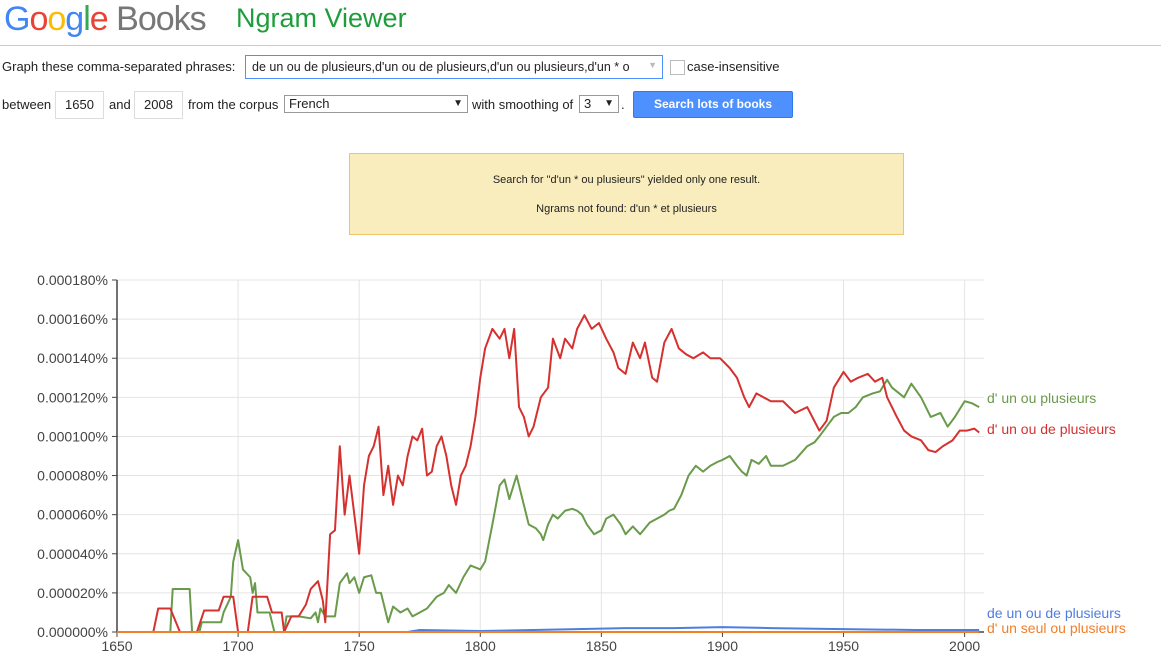 The width and height of the screenshot is (1161, 652). Describe the element at coordinates (72, 436) in the screenshot. I see `y-tick-label: 0.000100%` at that location.